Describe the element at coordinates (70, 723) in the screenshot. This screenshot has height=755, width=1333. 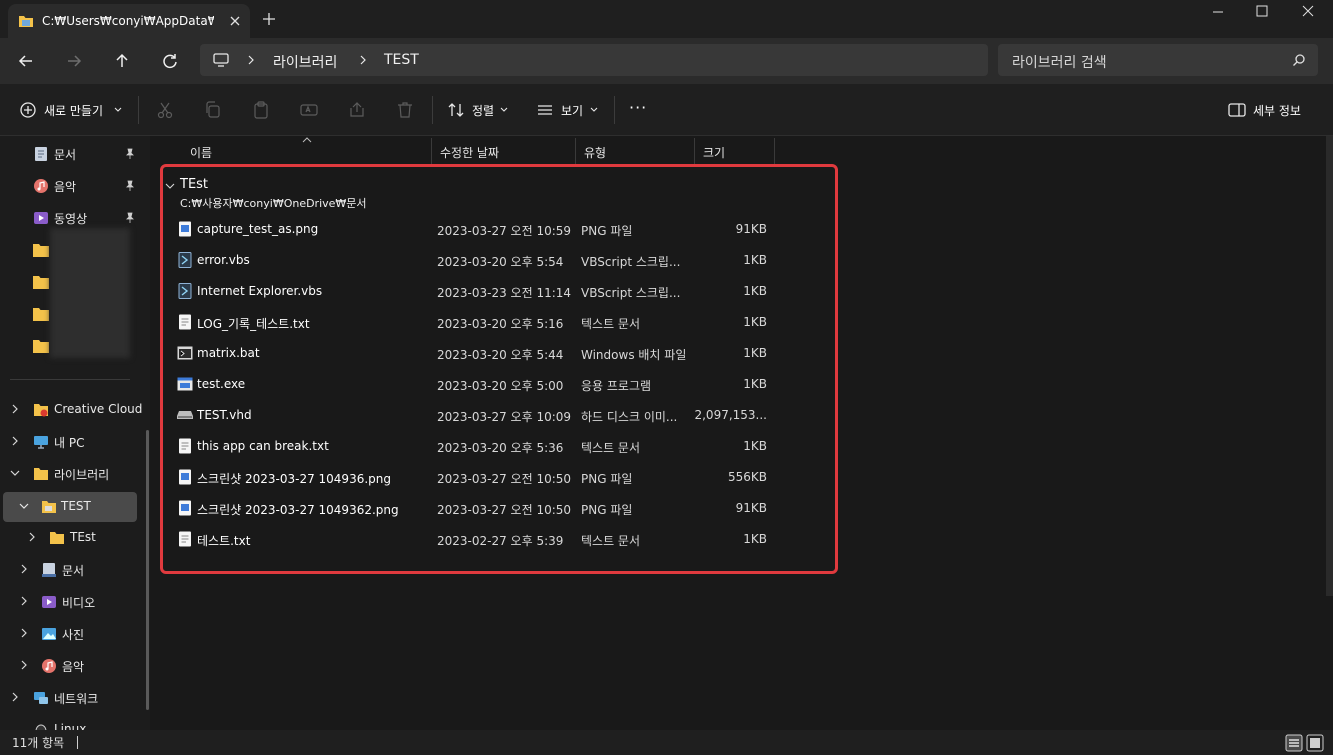
I see `sidebar-item-linux: Linux` at that location.